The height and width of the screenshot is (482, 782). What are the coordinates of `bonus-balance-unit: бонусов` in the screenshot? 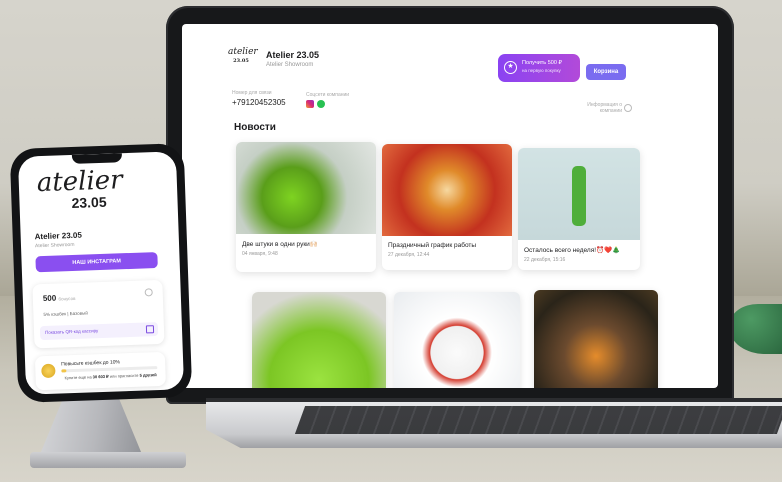 It's located at (67, 298).